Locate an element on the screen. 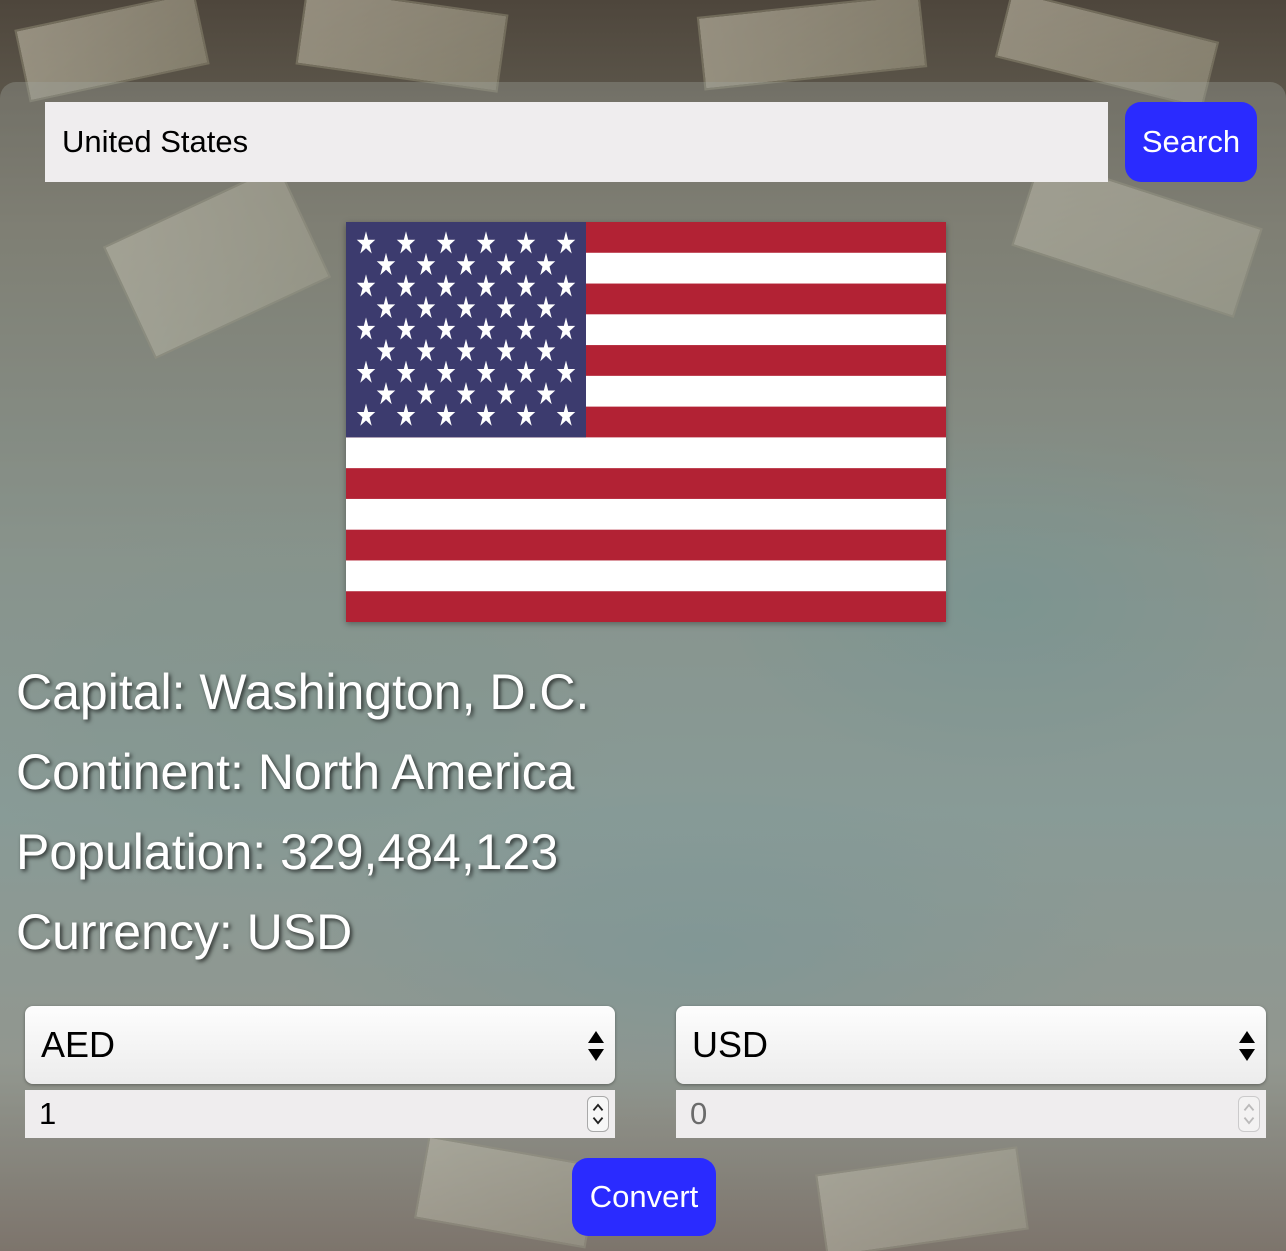  population-text: Population: 329,484,123 is located at coordinates (287, 852).